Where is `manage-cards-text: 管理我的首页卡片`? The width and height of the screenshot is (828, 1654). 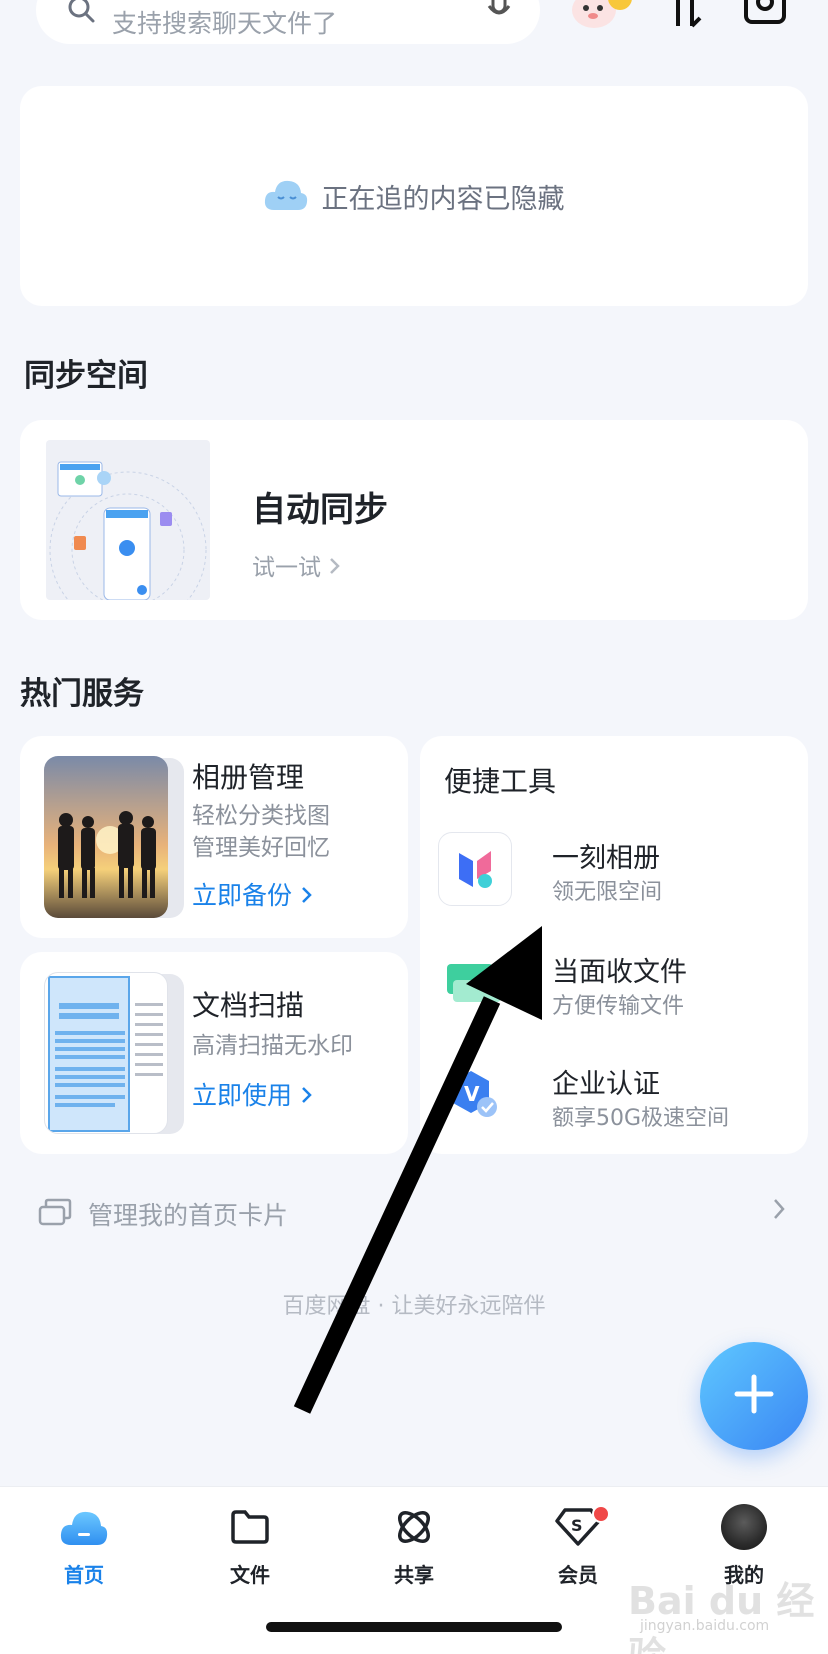
manage-cards-text: 管理我的首页卡片 is located at coordinates (188, 1215).